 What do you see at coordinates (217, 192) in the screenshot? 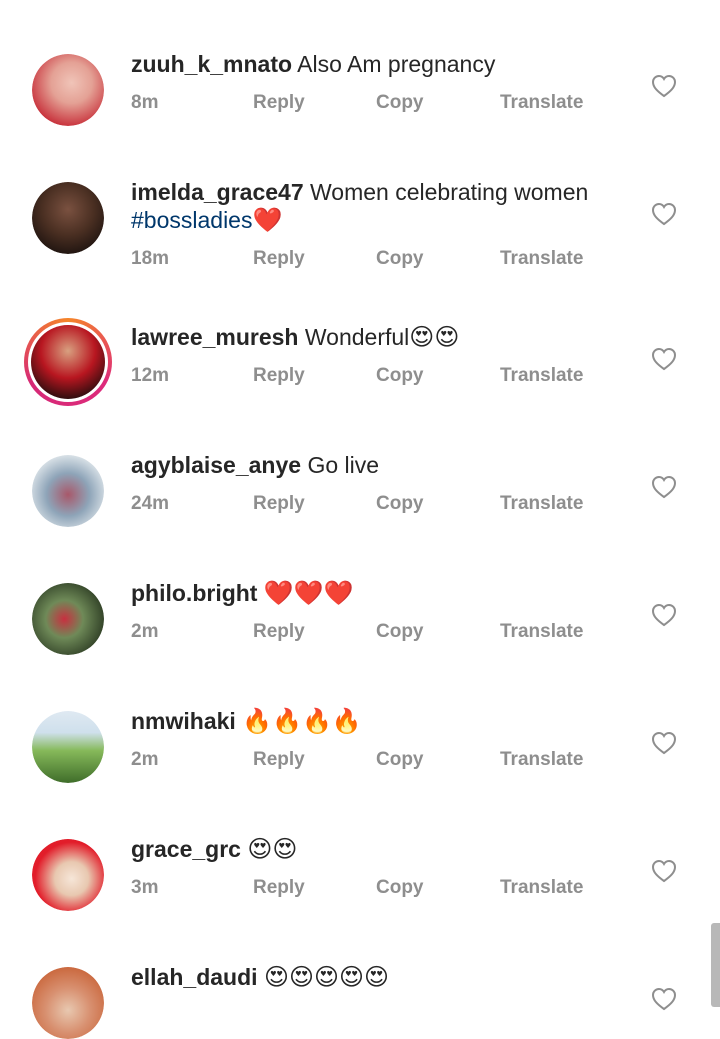
I see `username: imelda_grace47` at bounding box center [217, 192].